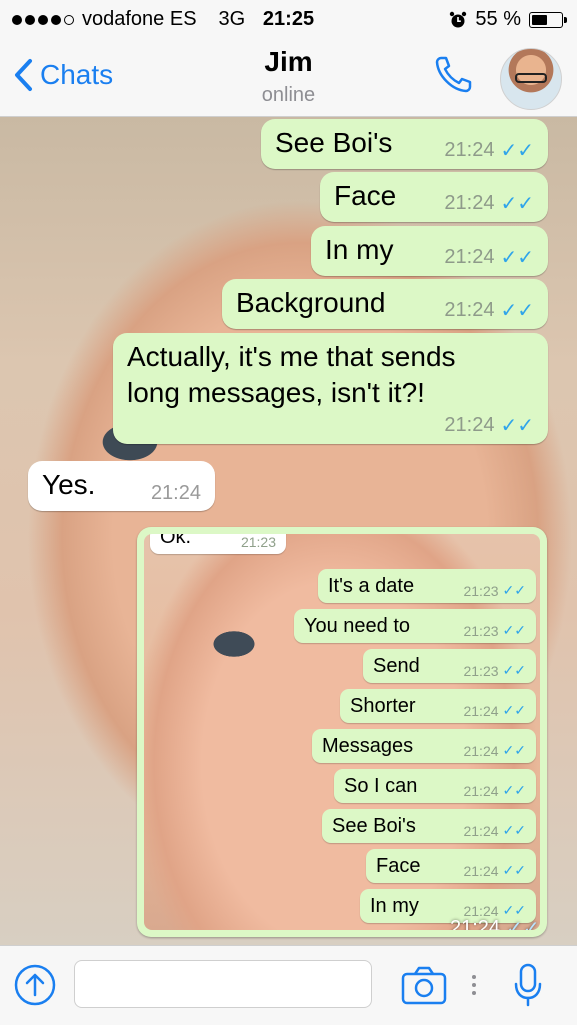 Image resolution: width=577 pixels, height=1025 pixels. Describe the element at coordinates (334, 142) in the screenshot. I see `message-text: See Boi's` at that location.